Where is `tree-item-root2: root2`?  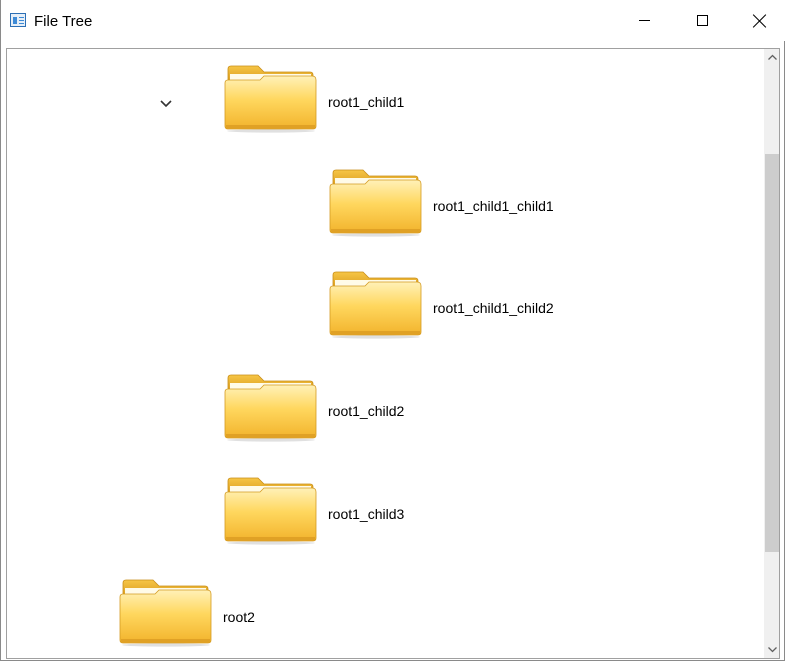 tree-item-root2: root2 is located at coordinates (377, 612).